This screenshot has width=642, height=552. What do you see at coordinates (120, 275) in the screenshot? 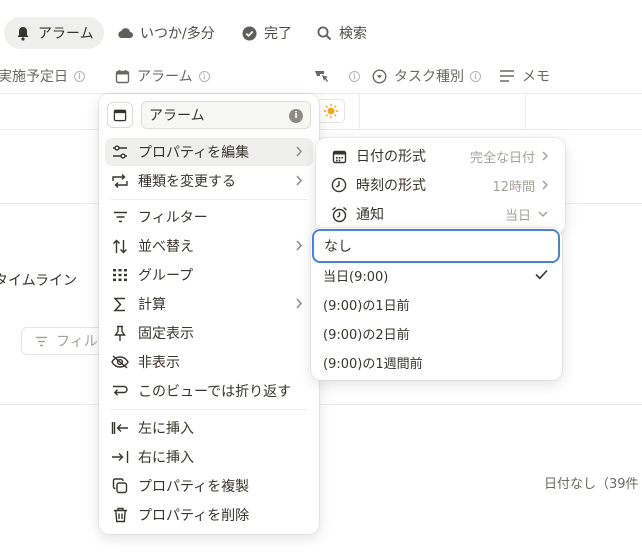
I see `group-icon` at bounding box center [120, 275].